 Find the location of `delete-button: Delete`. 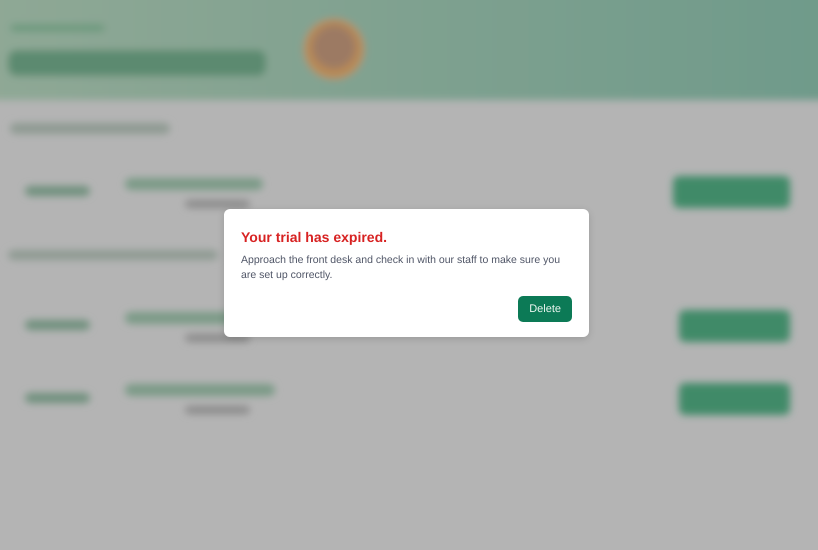

delete-button: Delete is located at coordinates (545, 309).